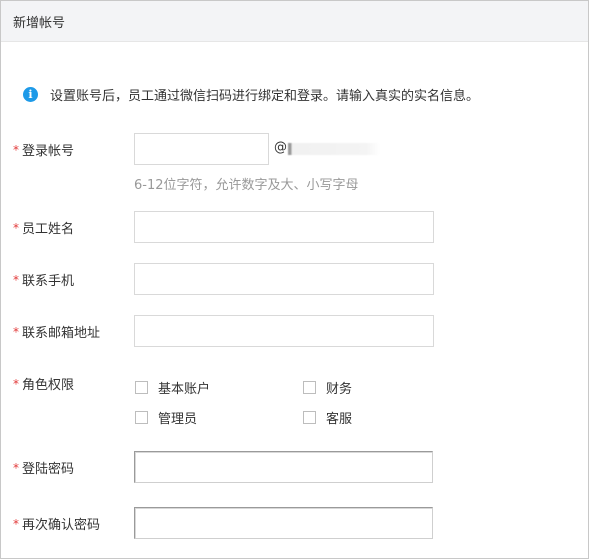 This screenshot has height=559, width=589. I want to click on email-label: * 联系邮箱地址, so click(57, 332).